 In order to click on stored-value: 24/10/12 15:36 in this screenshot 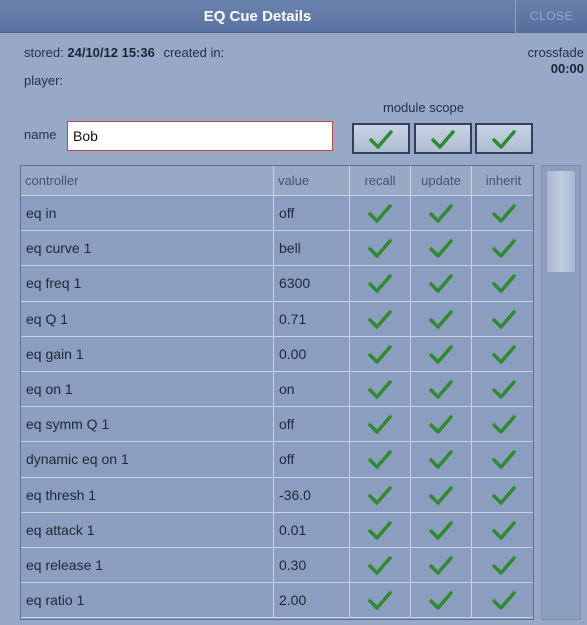, I will do `click(111, 52)`.